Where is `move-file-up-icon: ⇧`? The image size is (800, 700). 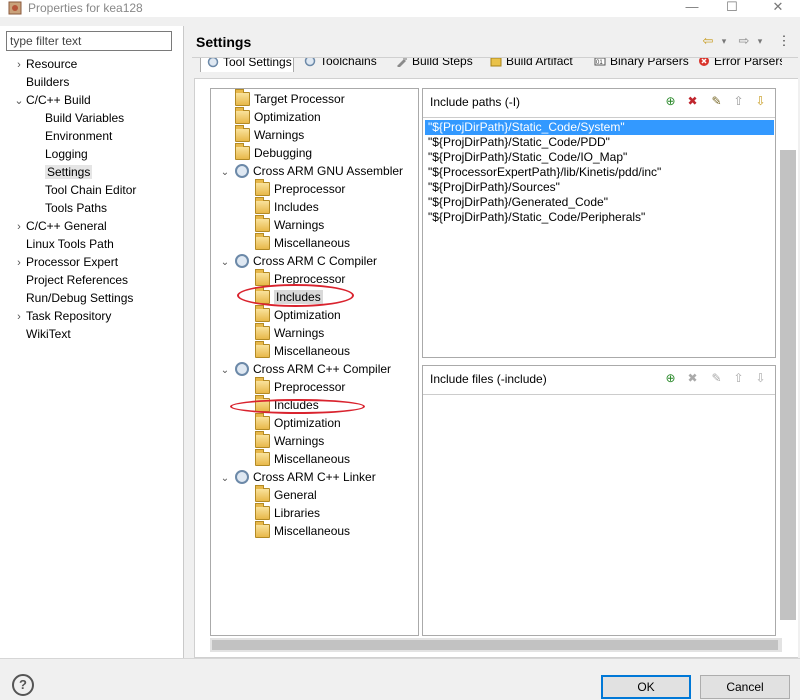
move-file-up-icon: ⇧ is located at coordinates (738, 378).